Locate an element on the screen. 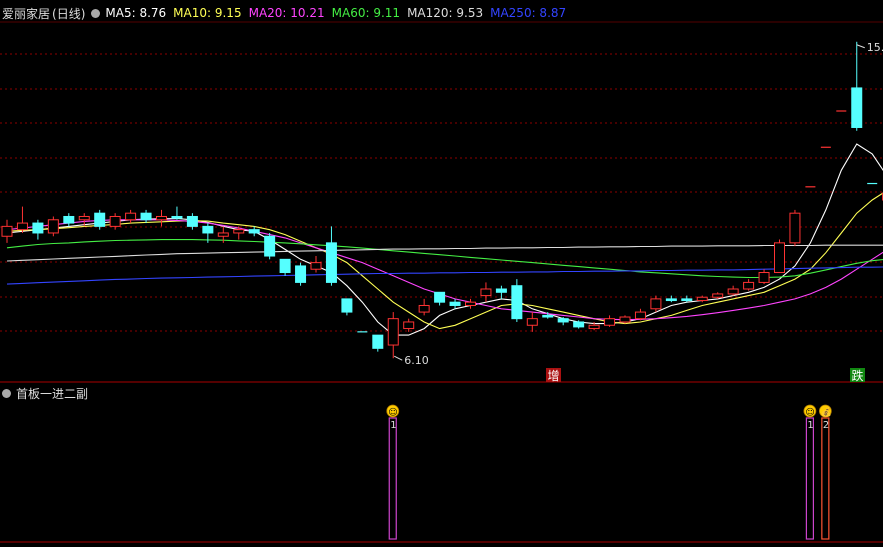  ma-line-ma250 is located at coordinates (444, 275).